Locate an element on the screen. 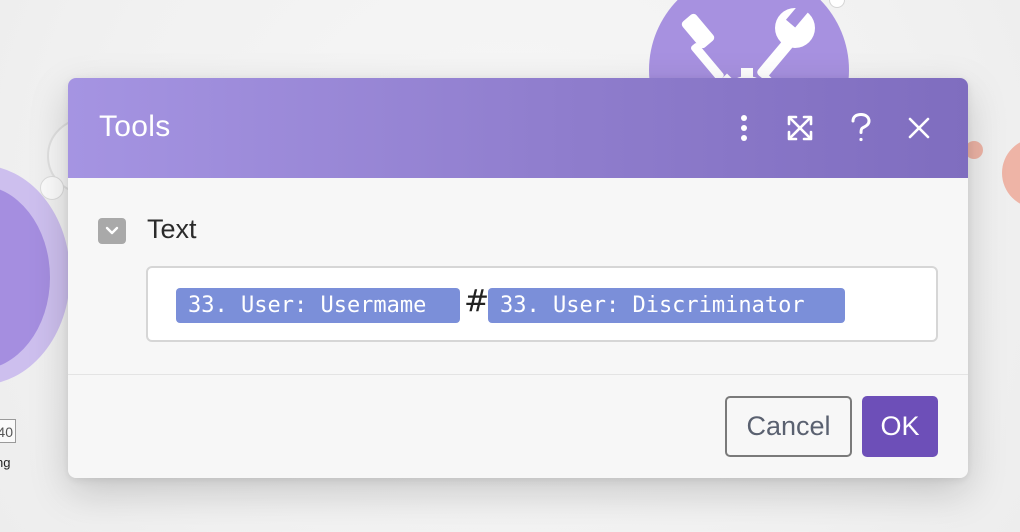 The image size is (1020, 532). chevron-down-icon is located at coordinates (112, 230).